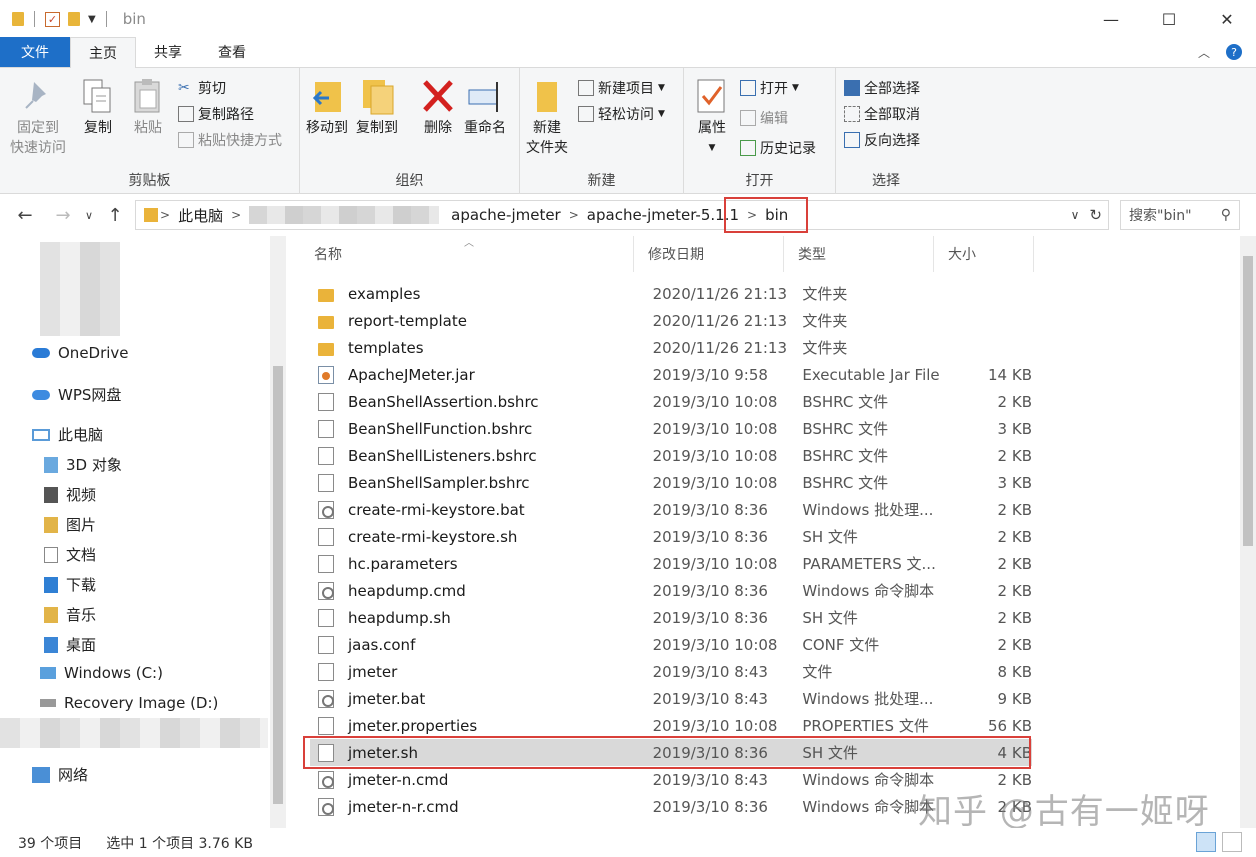 Image resolution: width=1256 pixels, height=857 pixels. I want to click on nav-scrollbar, so click(278, 532).